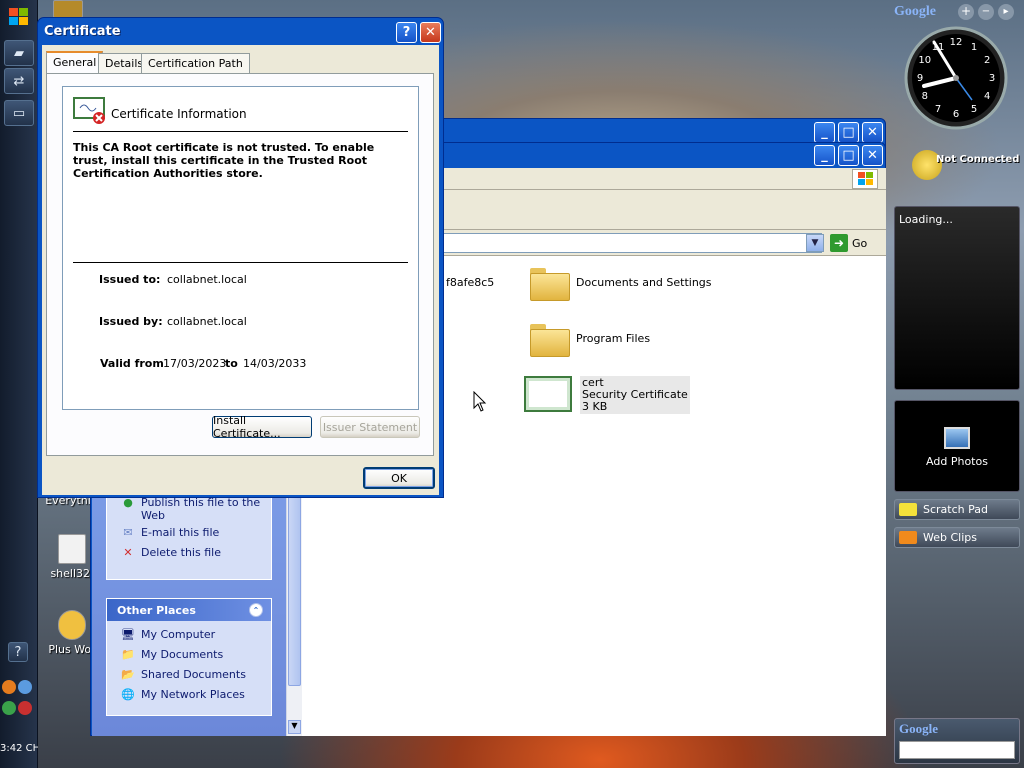 Image resolution: width=1024 pixels, height=768 pixels. Describe the element at coordinates (974, 47) in the screenshot. I see `clock-numeral: 1` at that location.